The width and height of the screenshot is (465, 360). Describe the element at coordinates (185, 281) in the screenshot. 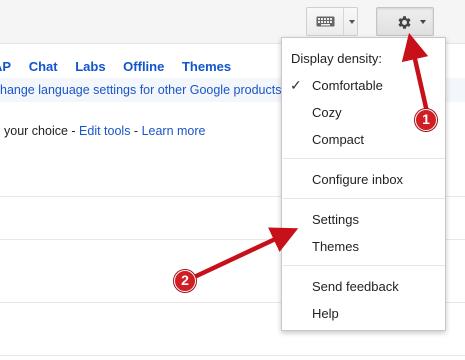

I see `annotation-badge-2: 2` at that location.